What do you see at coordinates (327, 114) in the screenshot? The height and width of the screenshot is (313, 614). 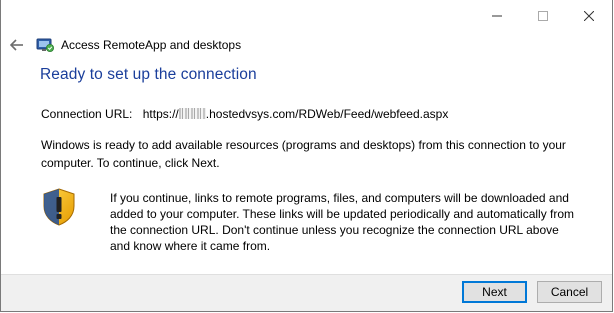 I see `connection-url-suffix: .hostedvsys.com/RDWeb/Feed/webfeed.aspx` at bounding box center [327, 114].